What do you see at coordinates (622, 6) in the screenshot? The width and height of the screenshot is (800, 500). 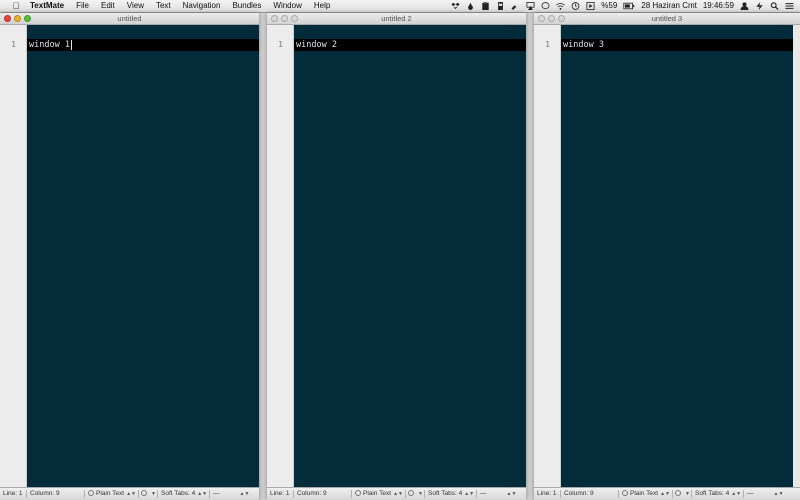 I see `status-menu-area: %59 28 Haziran Cmt 19:46:59` at bounding box center [622, 6].